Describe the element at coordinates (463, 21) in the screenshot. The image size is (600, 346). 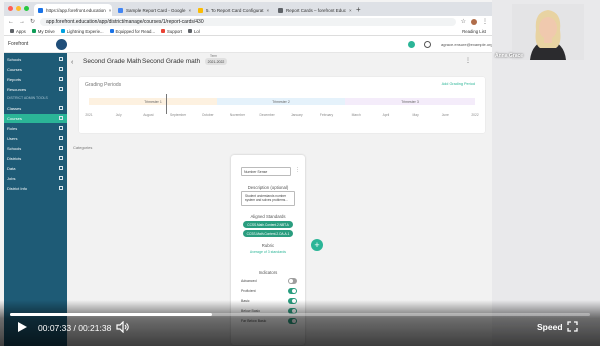
I see `star-icon: ☆` at that location.